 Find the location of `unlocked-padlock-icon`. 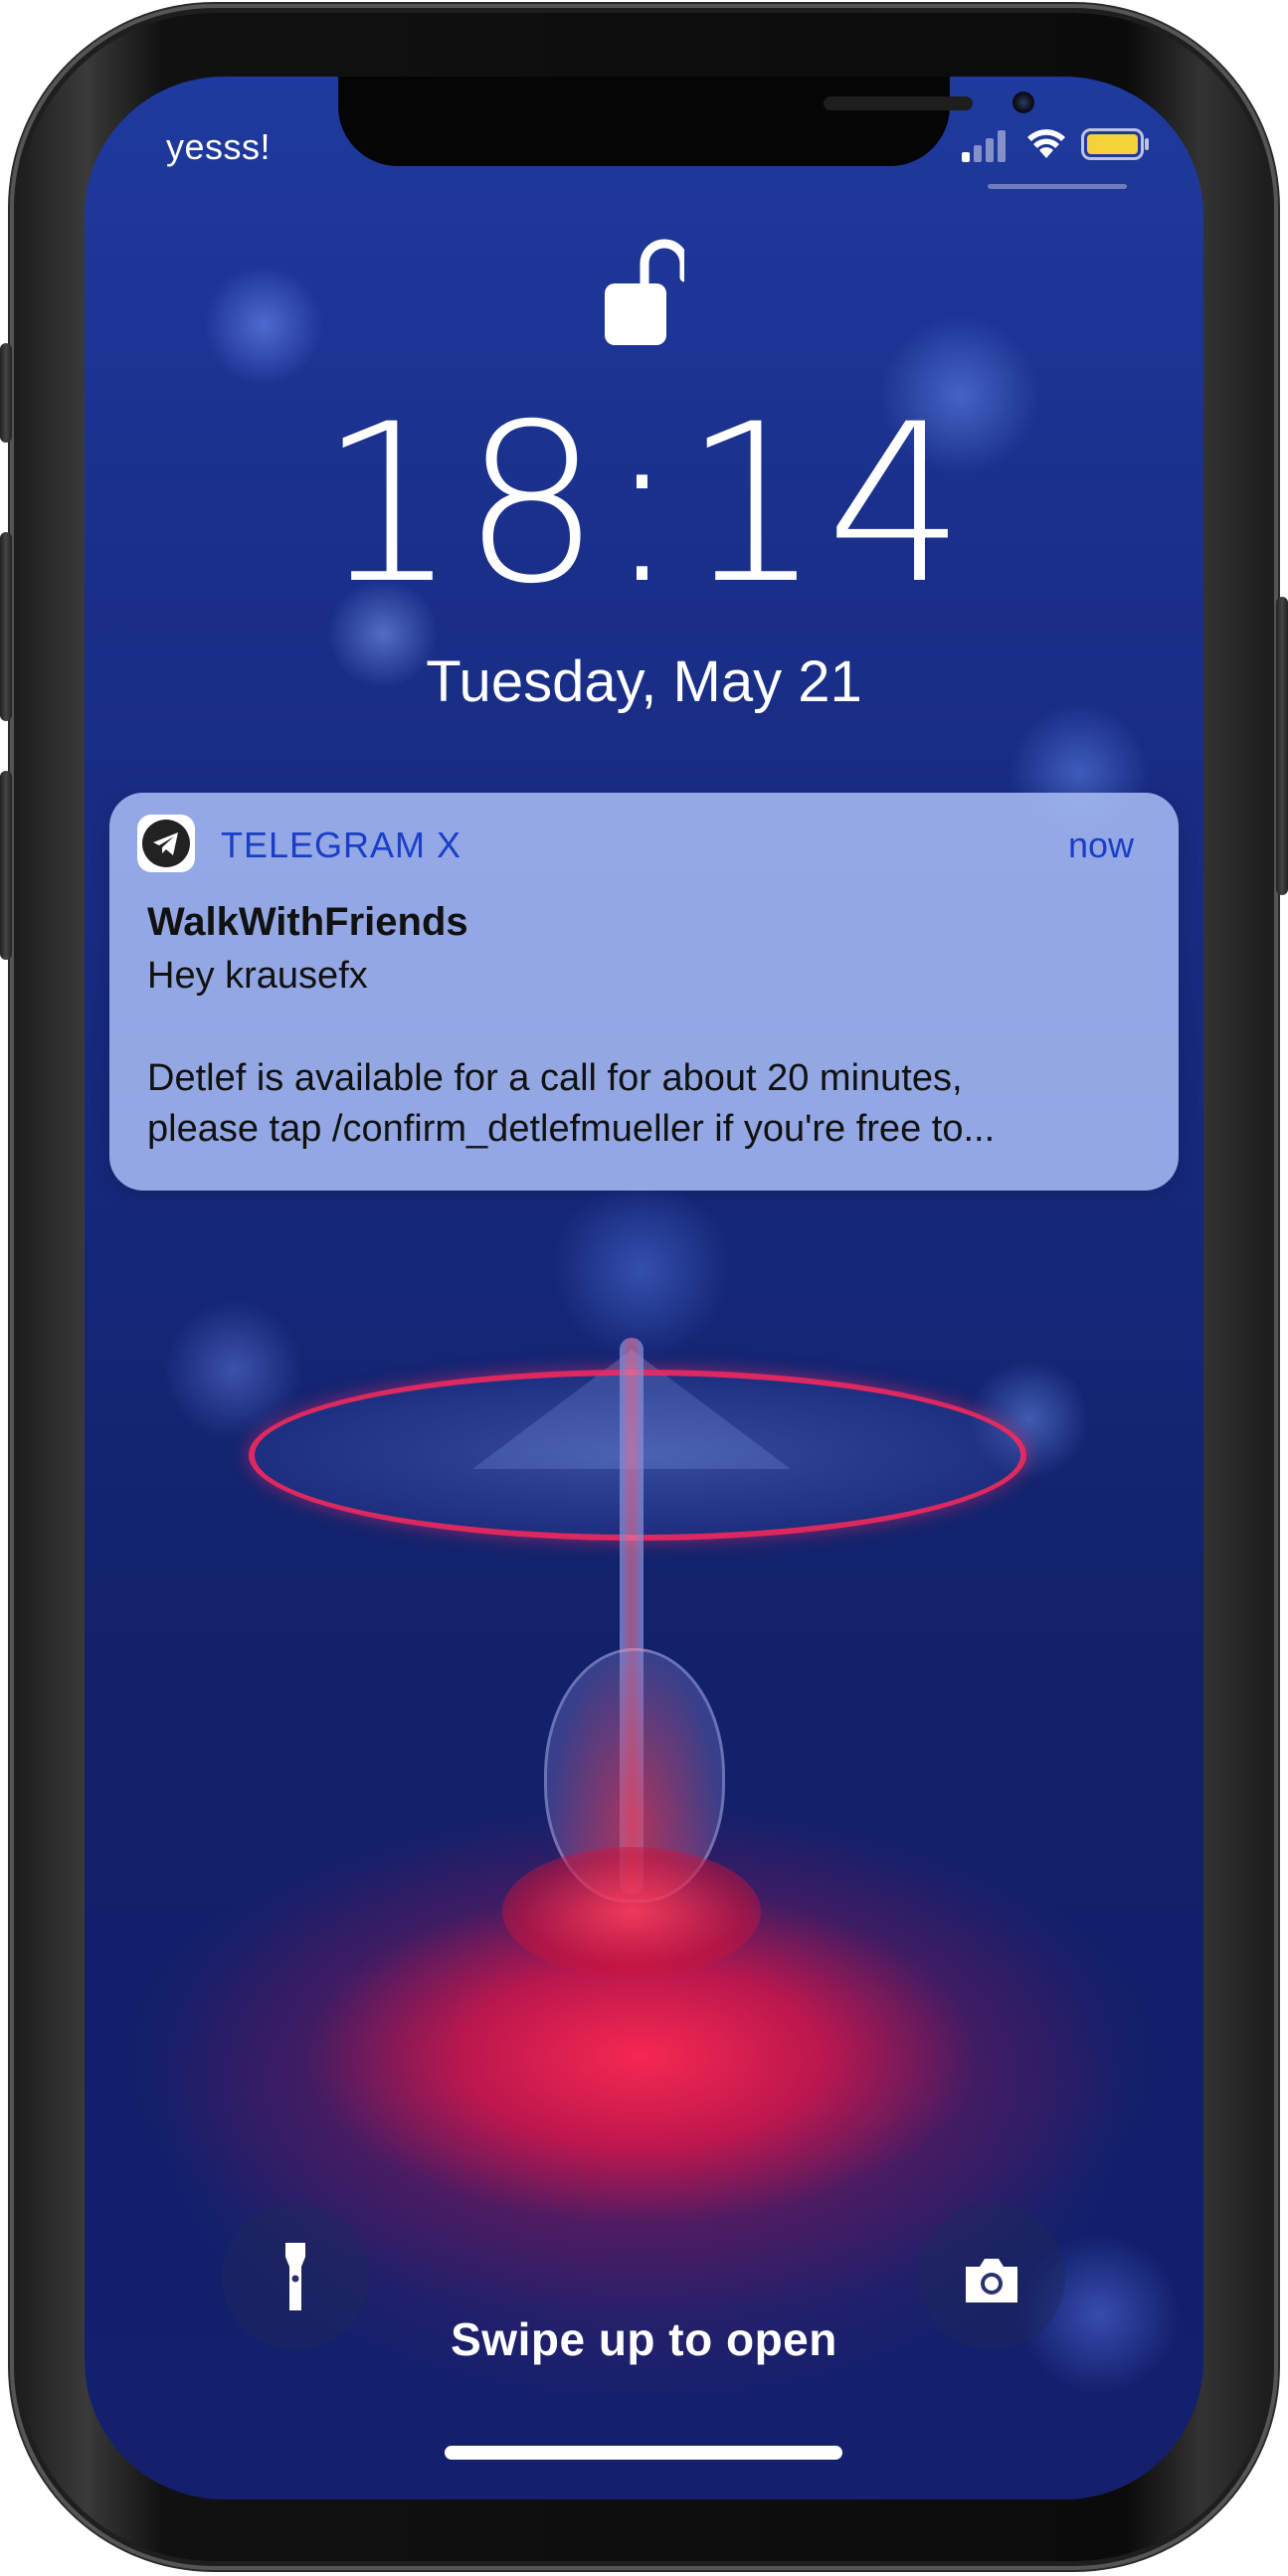

unlocked-padlock-icon is located at coordinates (644, 292).